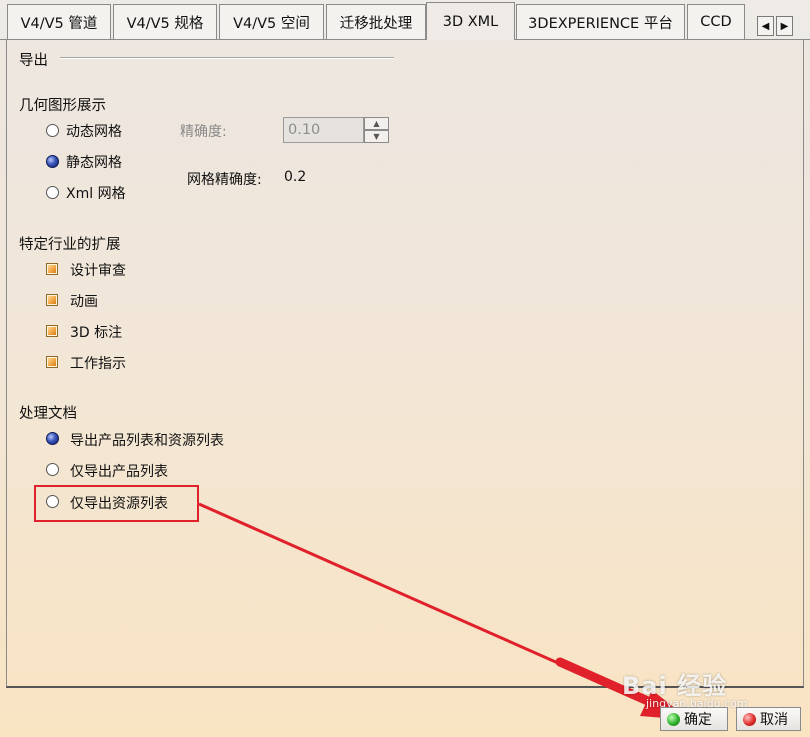 The image size is (810, 737). What do you see at coordinates (52, 362) in the screenshot?
I see `checkbox-work-instructions` at bounding box center [52, 362].